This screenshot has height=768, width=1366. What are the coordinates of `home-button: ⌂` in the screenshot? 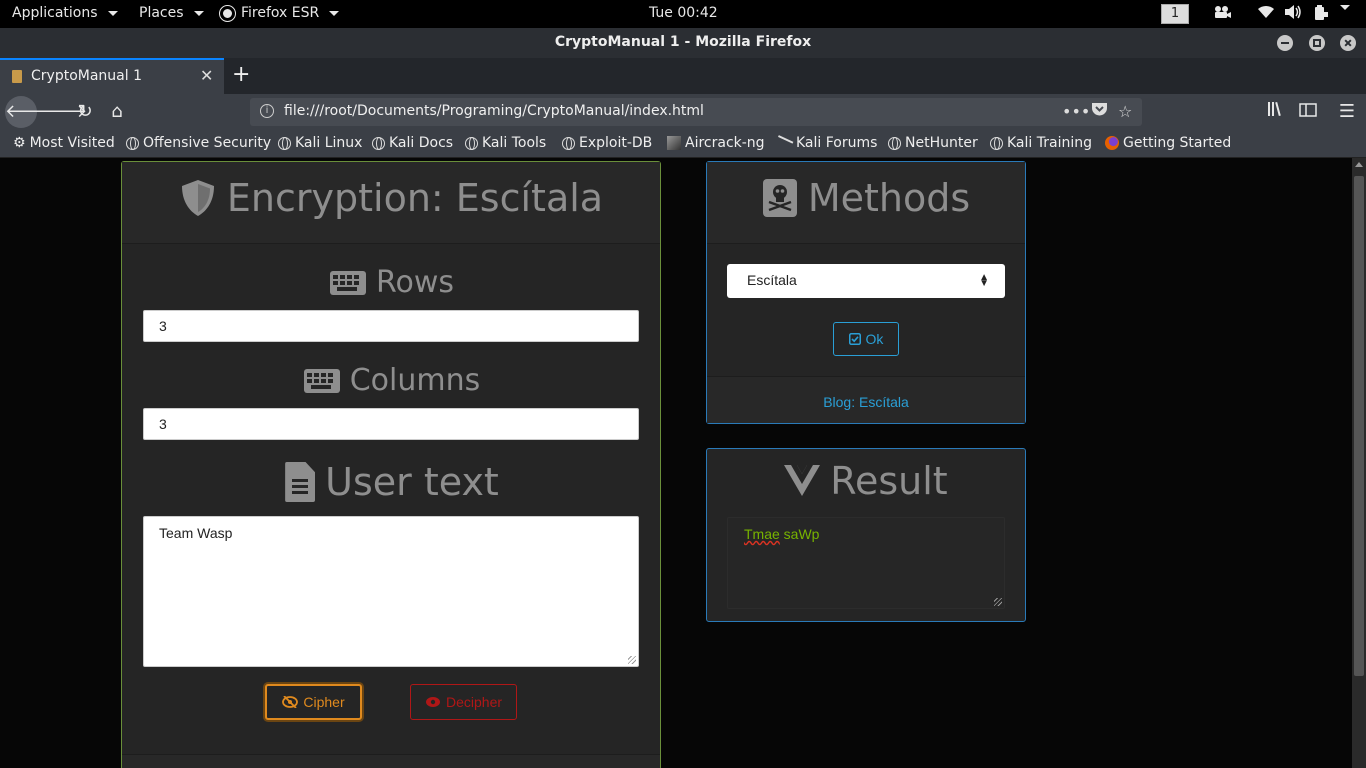 It's located at (117, 112).